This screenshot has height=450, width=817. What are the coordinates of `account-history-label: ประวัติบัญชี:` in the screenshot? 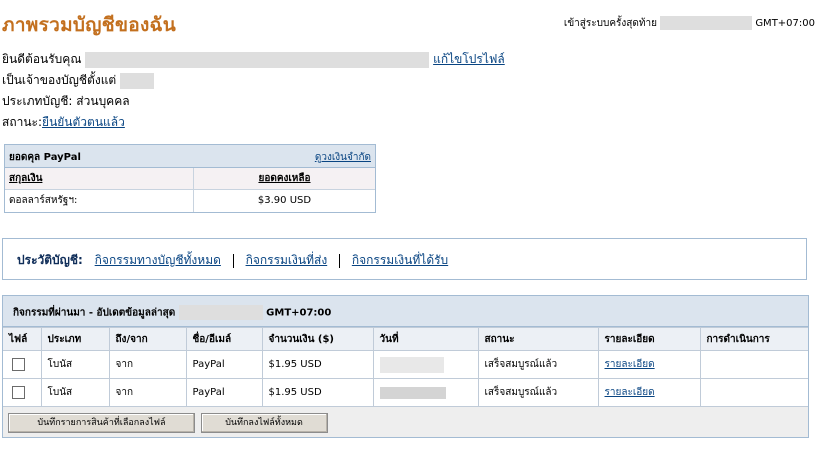 It's located at (50, 260).